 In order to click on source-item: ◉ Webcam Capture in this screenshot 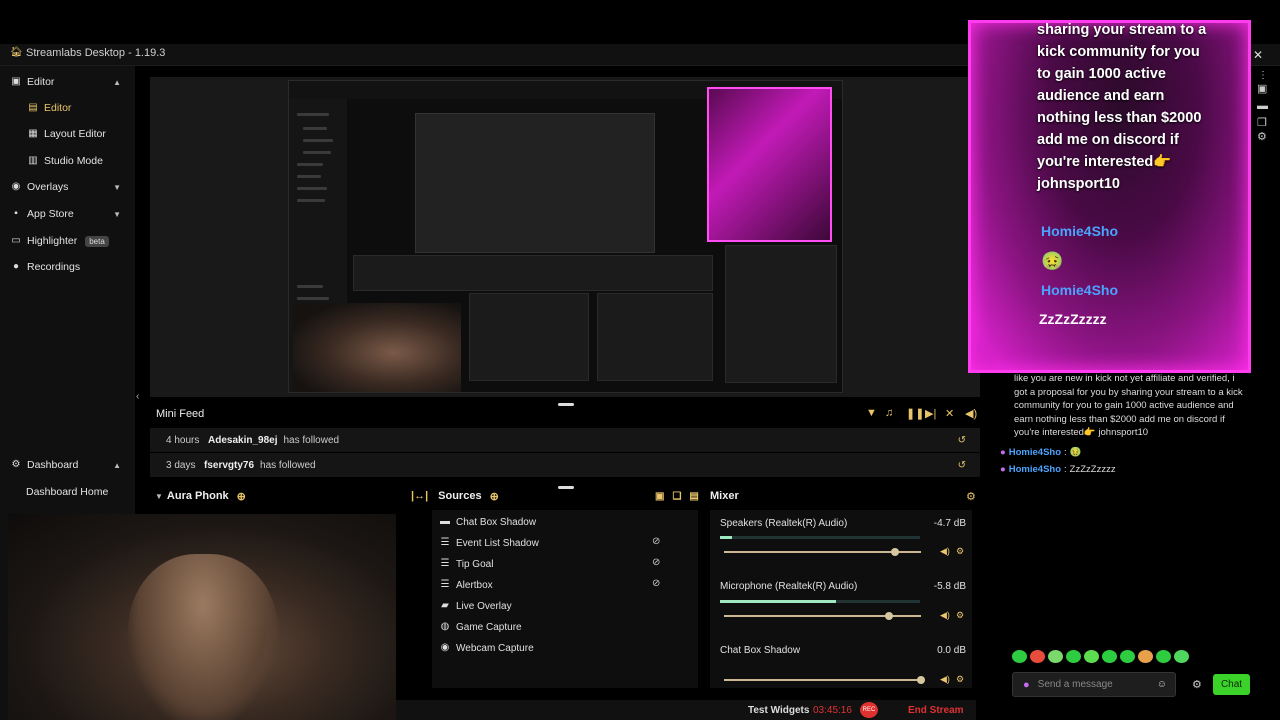, I will do `click(487, 648)`.